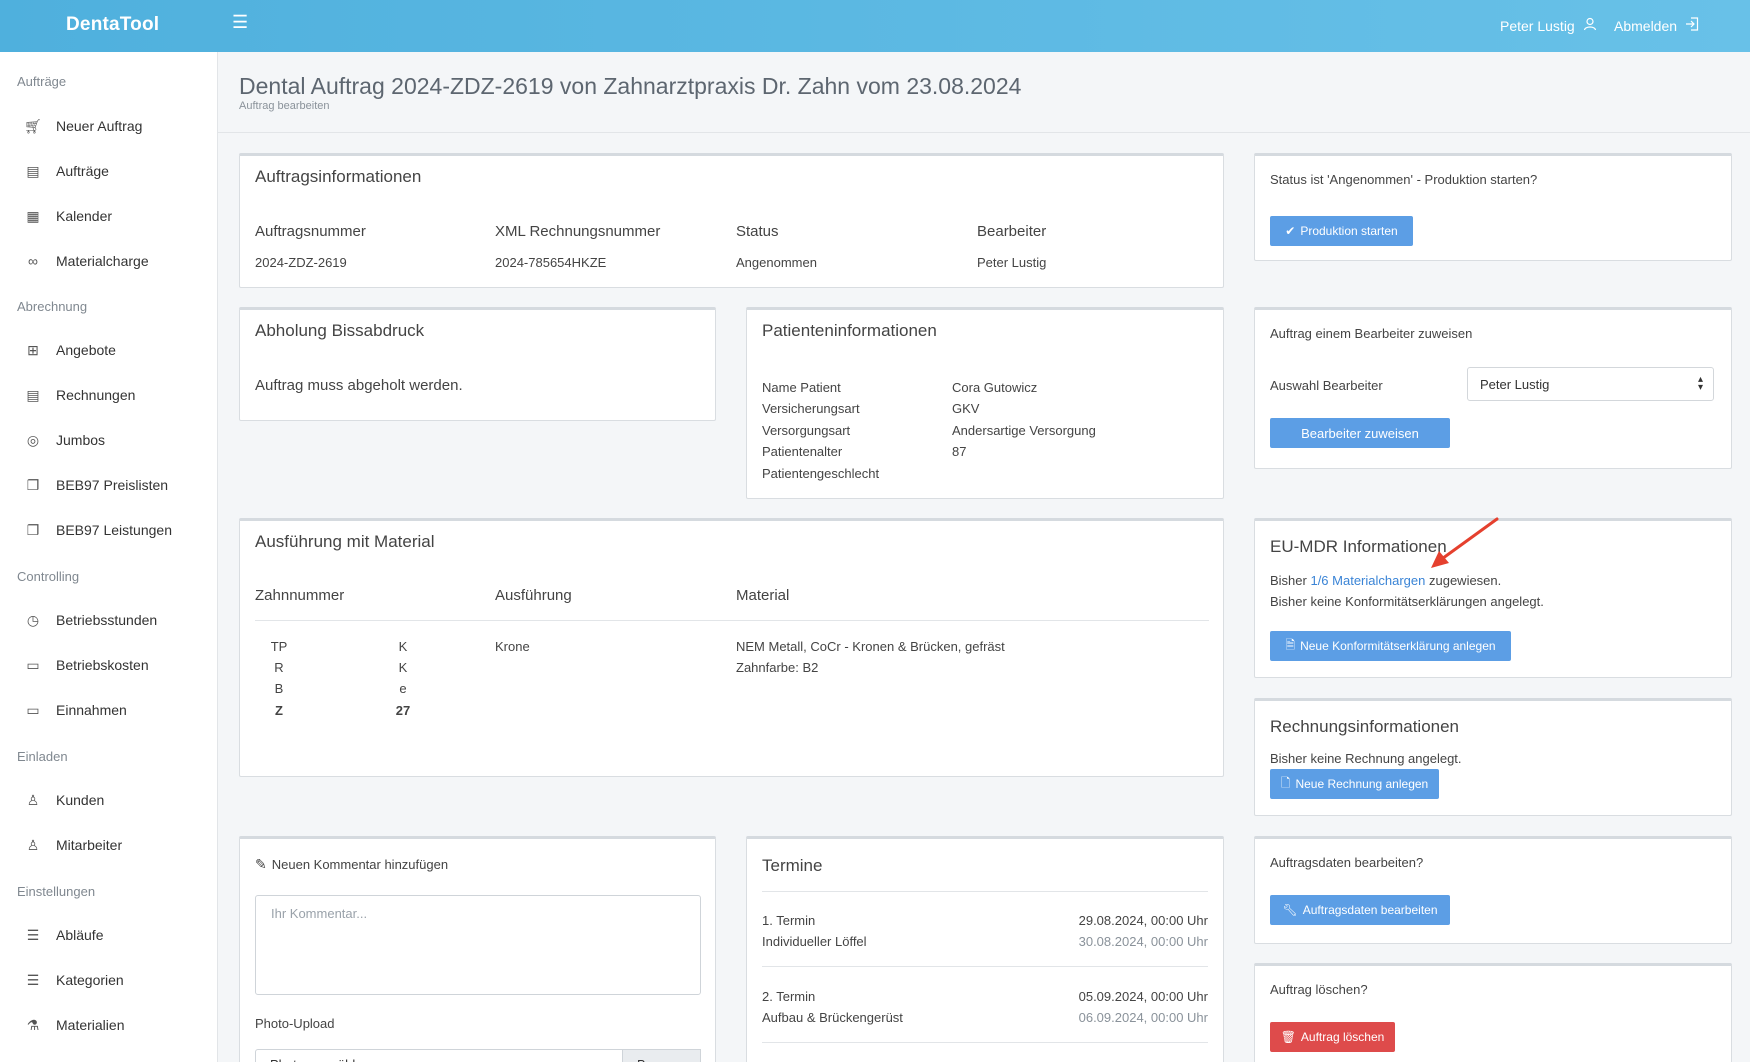 Image resolution: width=1750 pixels, height=1062 pixels. I want to click on new-conformity-declaration-button: 🗎︎ Neue Konformitätserklärung anlegen, so click(1390, 646).